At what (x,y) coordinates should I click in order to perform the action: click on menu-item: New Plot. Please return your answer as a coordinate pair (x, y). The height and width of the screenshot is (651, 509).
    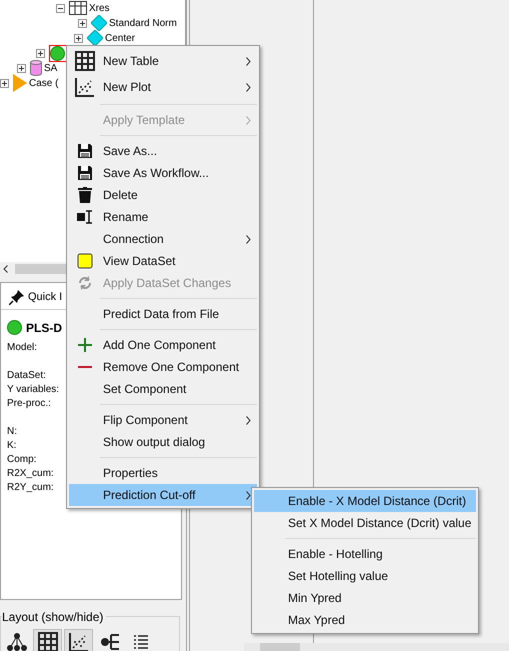
    Looking at the image, I should click on (163, 87).